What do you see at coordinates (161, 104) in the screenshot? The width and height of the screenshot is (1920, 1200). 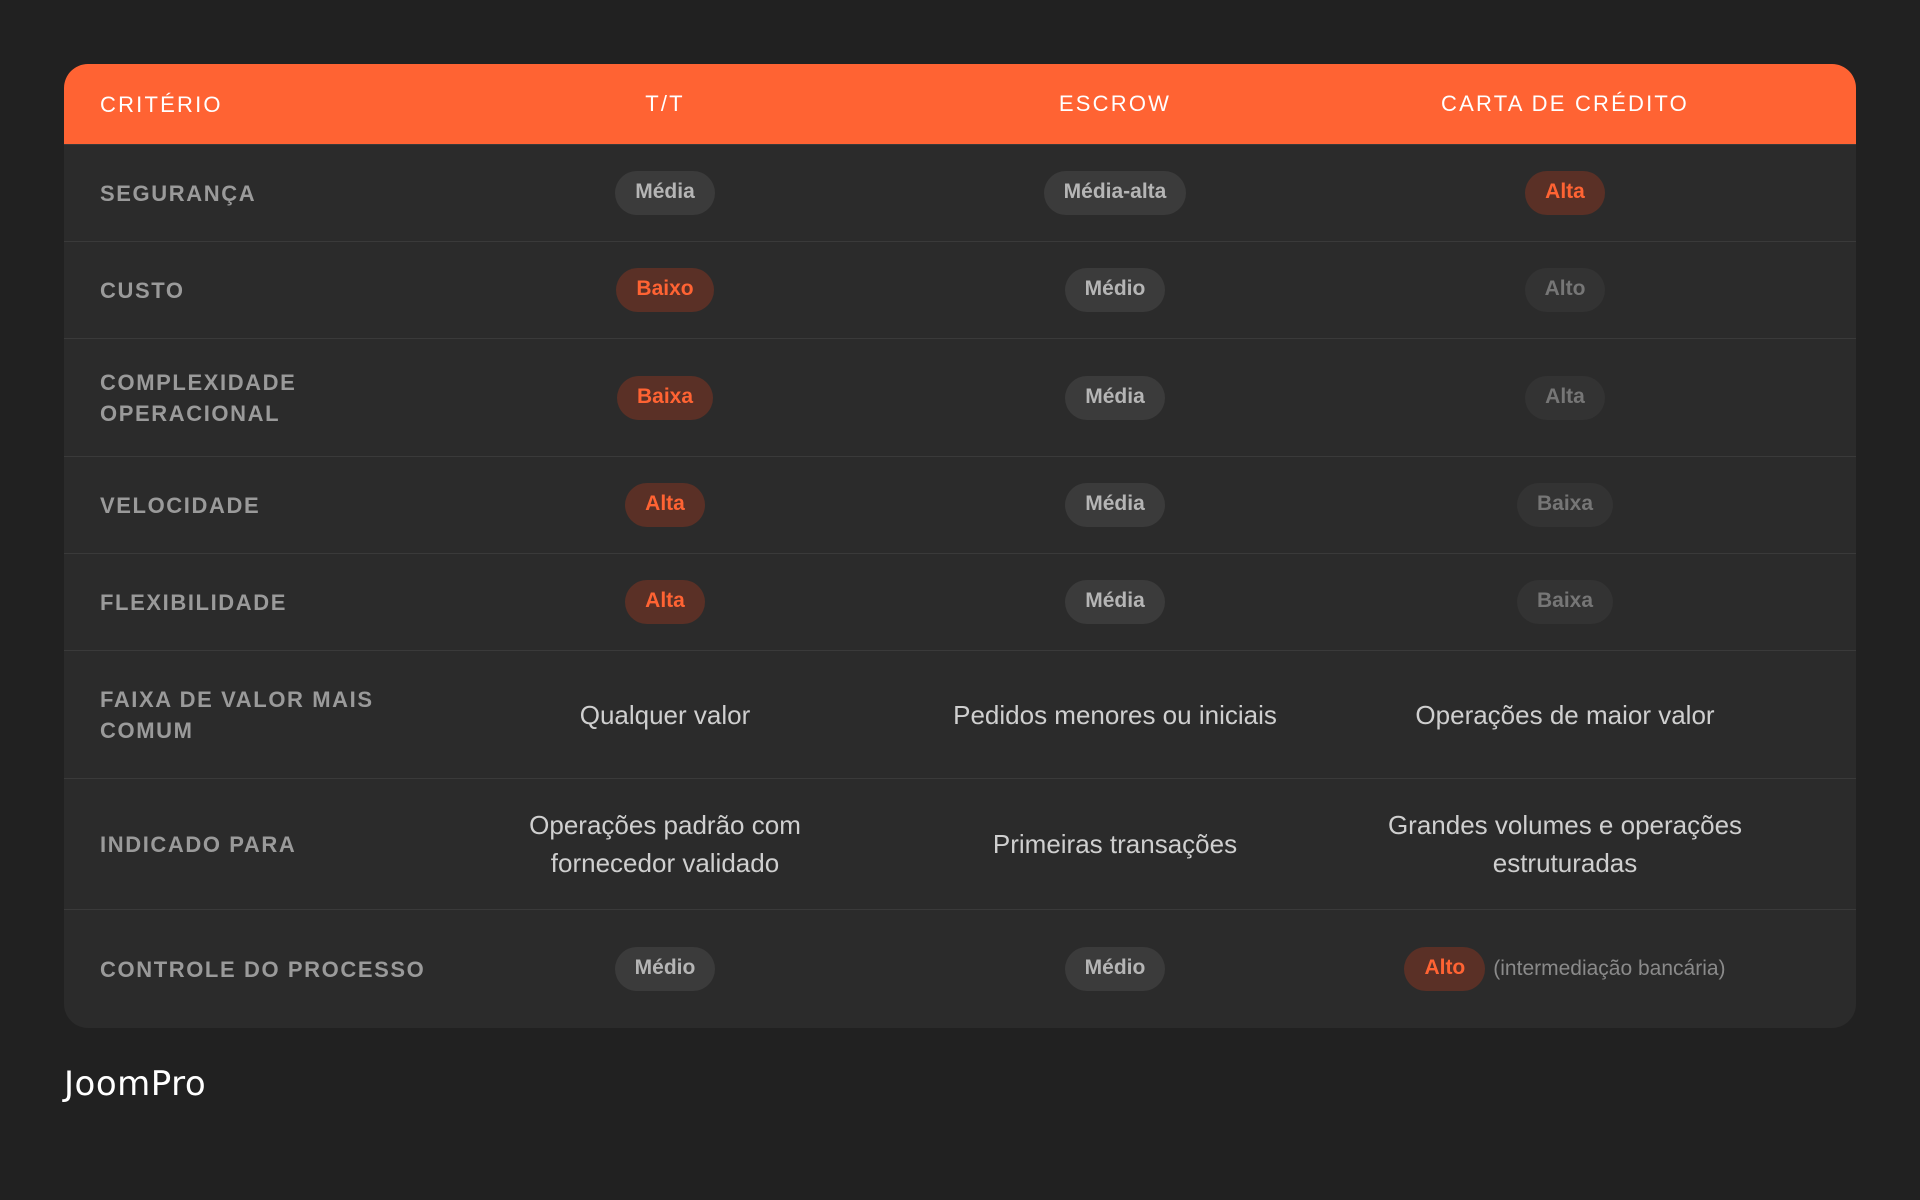 I see `header-criterion: CRITÉRIO` at bounding box center [161, 104].